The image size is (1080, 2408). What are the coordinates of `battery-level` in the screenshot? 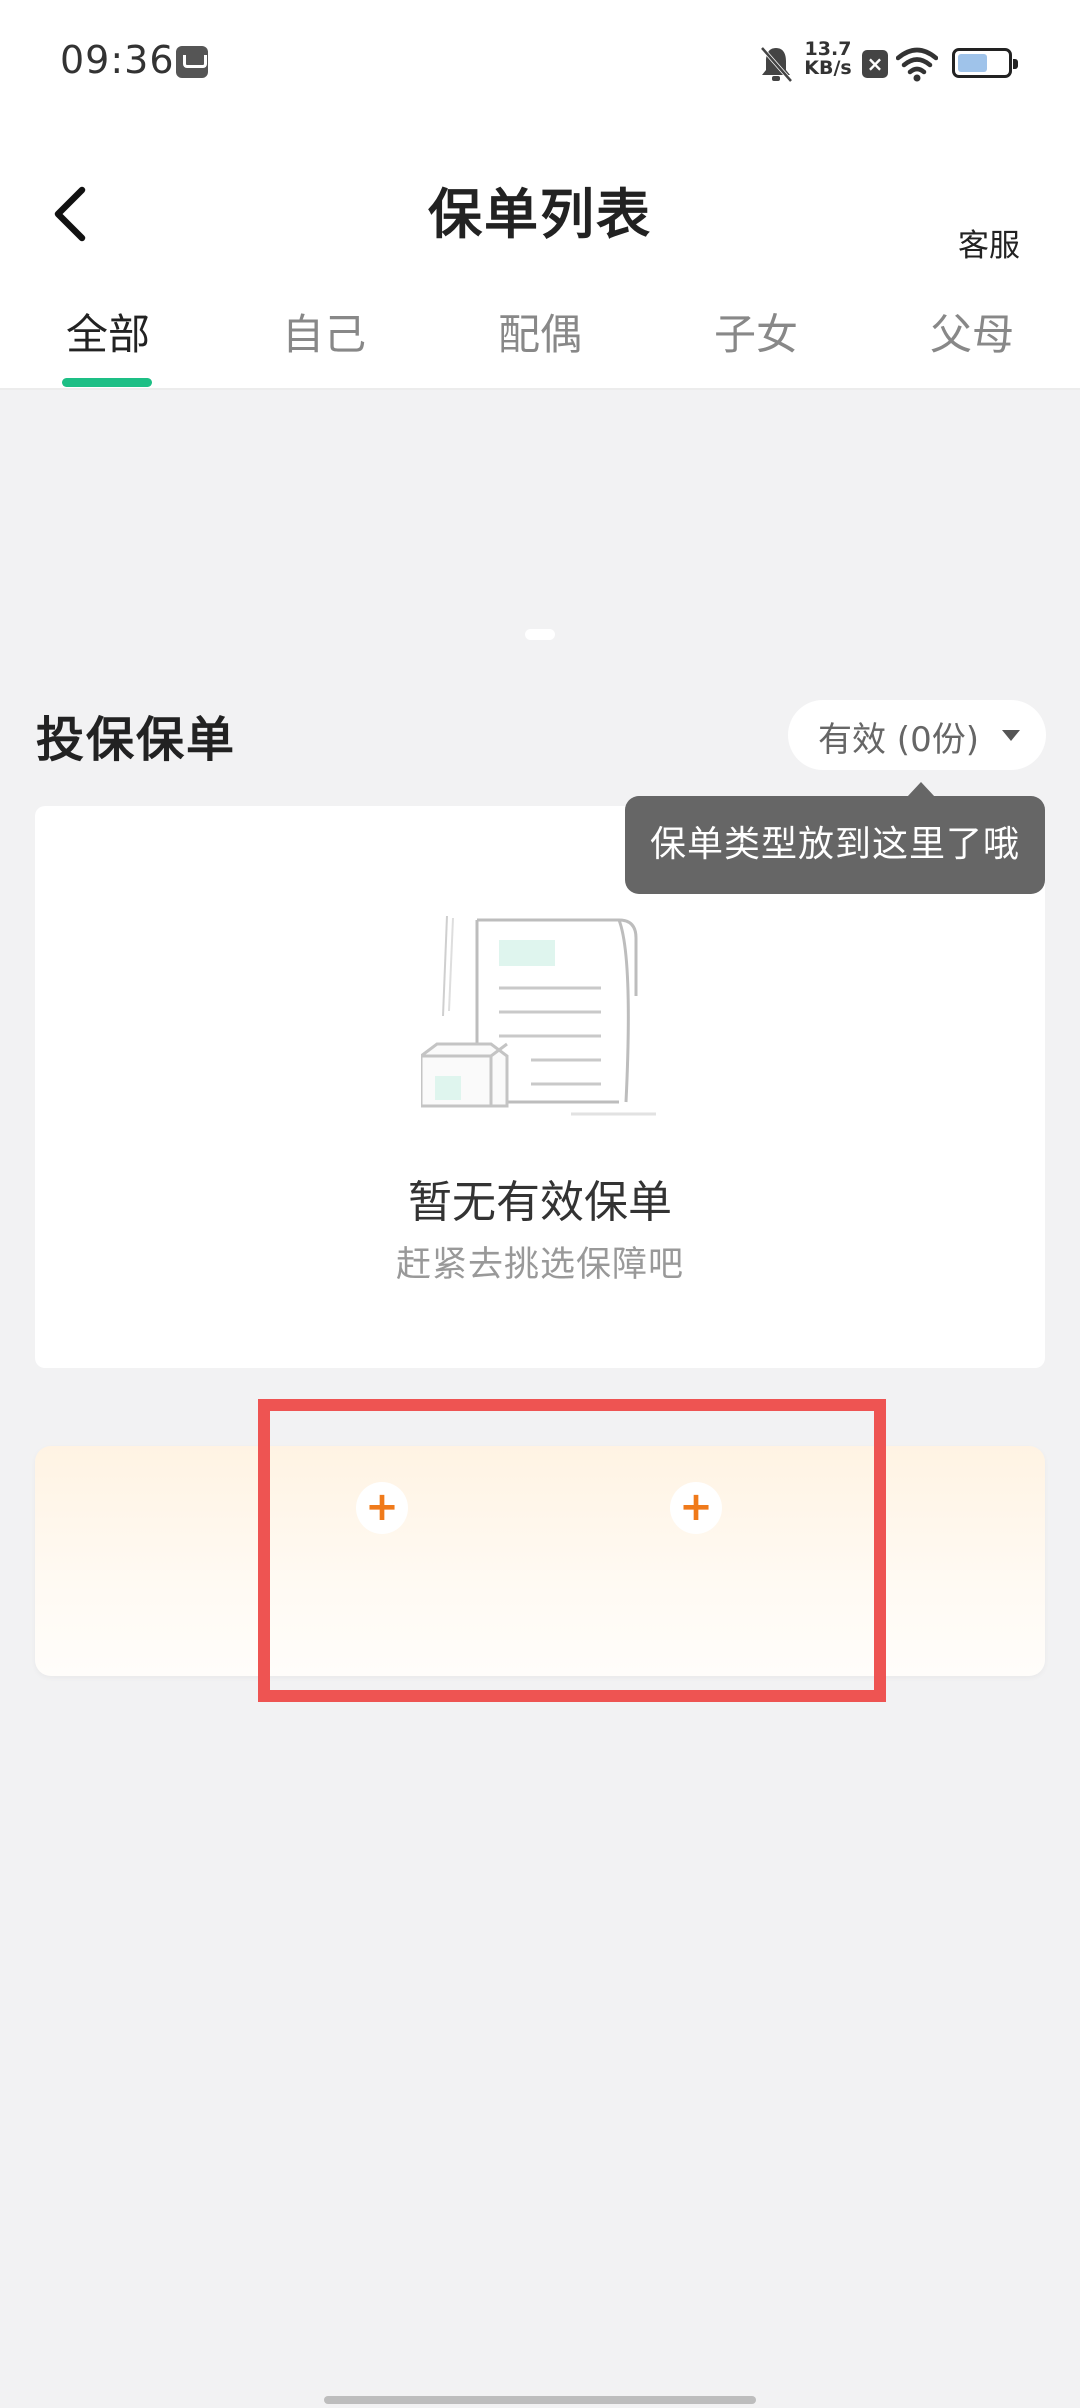 It's located at (972, 63).